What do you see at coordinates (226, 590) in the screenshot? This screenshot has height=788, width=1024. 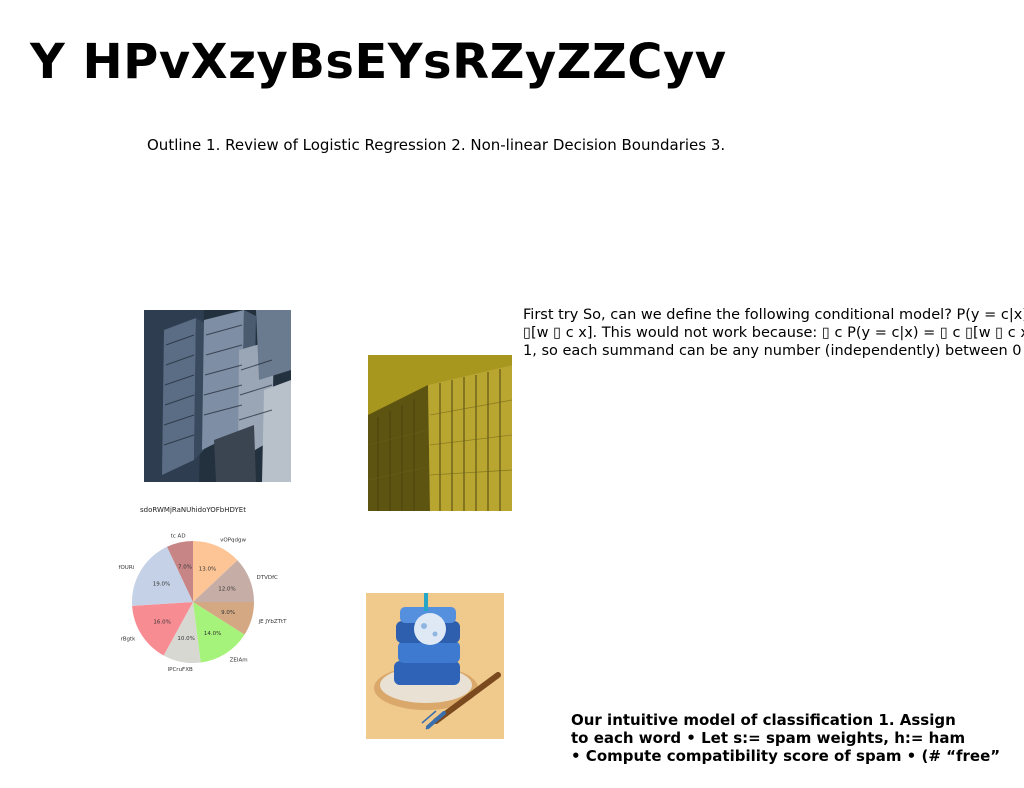 I see `pie-percent-label: 12.0%` at bounding box center [226, 590].